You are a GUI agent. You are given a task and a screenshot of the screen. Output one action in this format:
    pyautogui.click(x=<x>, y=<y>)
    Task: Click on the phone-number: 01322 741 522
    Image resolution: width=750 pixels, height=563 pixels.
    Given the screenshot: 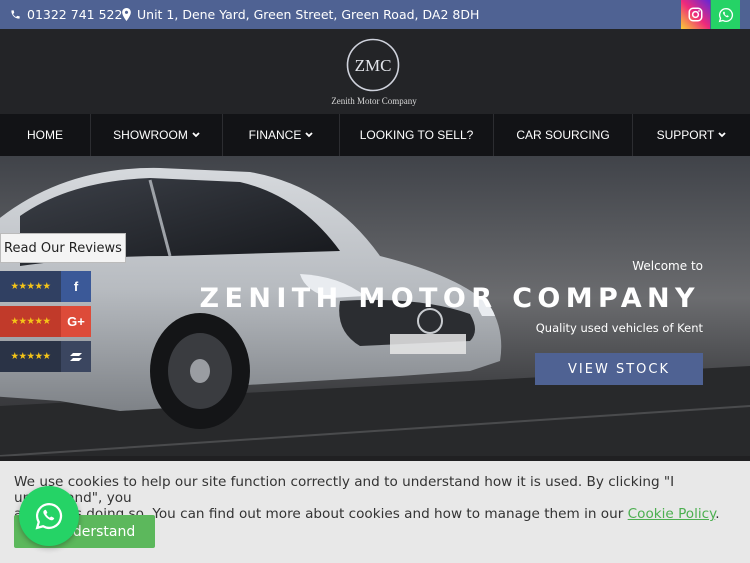 What is the action you would take?
    pyautogui.click(x=75, y=14)
    